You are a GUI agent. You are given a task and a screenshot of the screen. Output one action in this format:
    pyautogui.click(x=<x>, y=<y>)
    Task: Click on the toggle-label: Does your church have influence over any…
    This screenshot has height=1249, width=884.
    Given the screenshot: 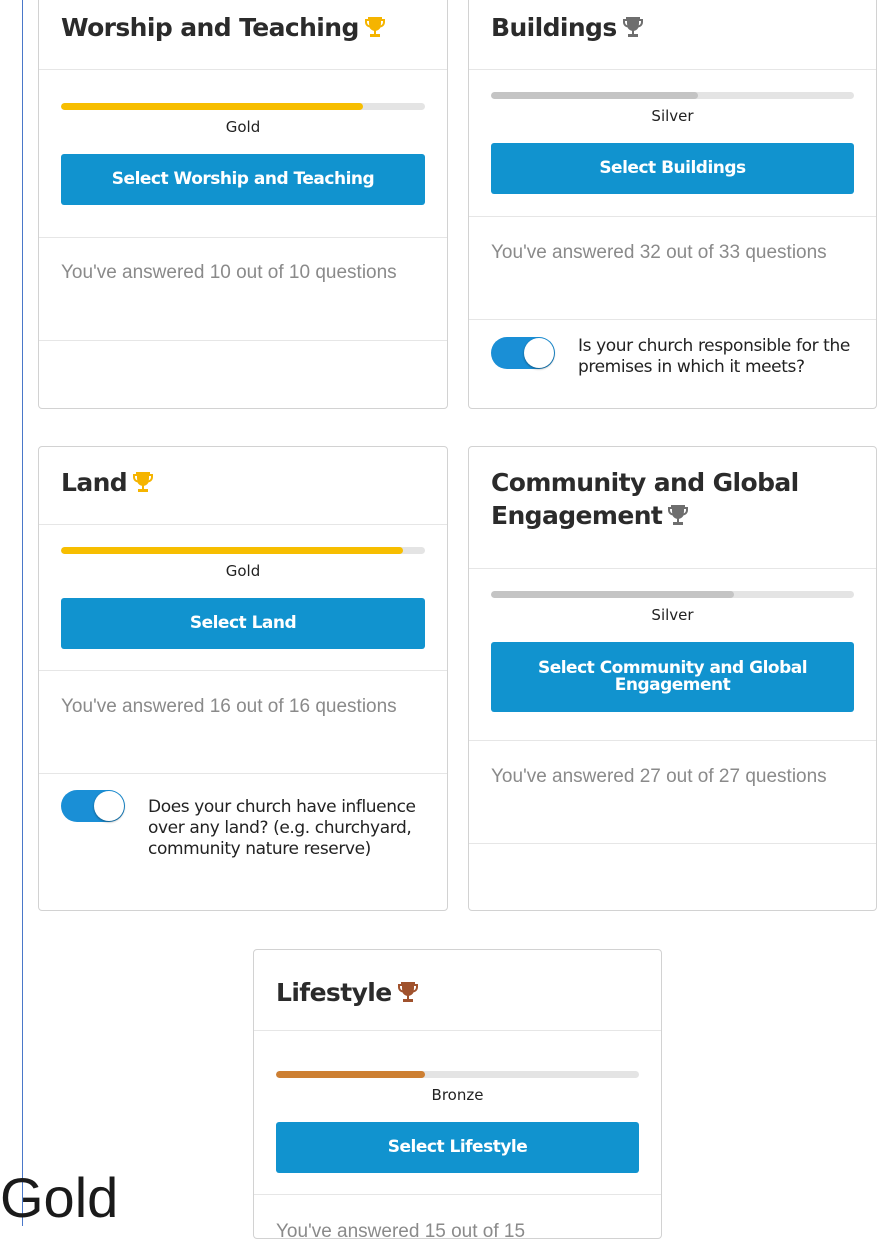 What is the action you would take?
    pyautogui.click(x=282, y=828)
    